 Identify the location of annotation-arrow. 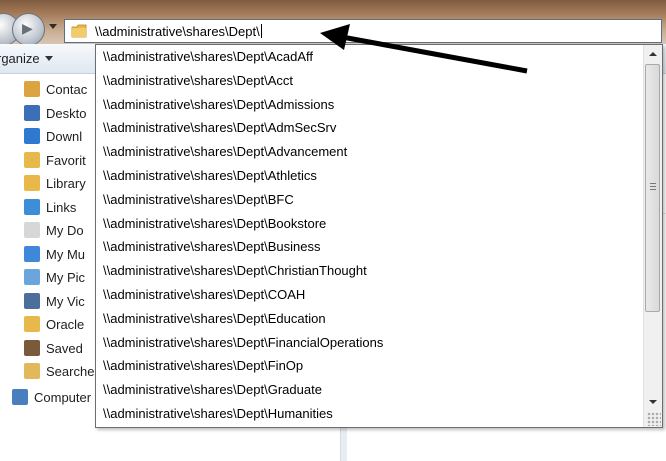
(424, 49).